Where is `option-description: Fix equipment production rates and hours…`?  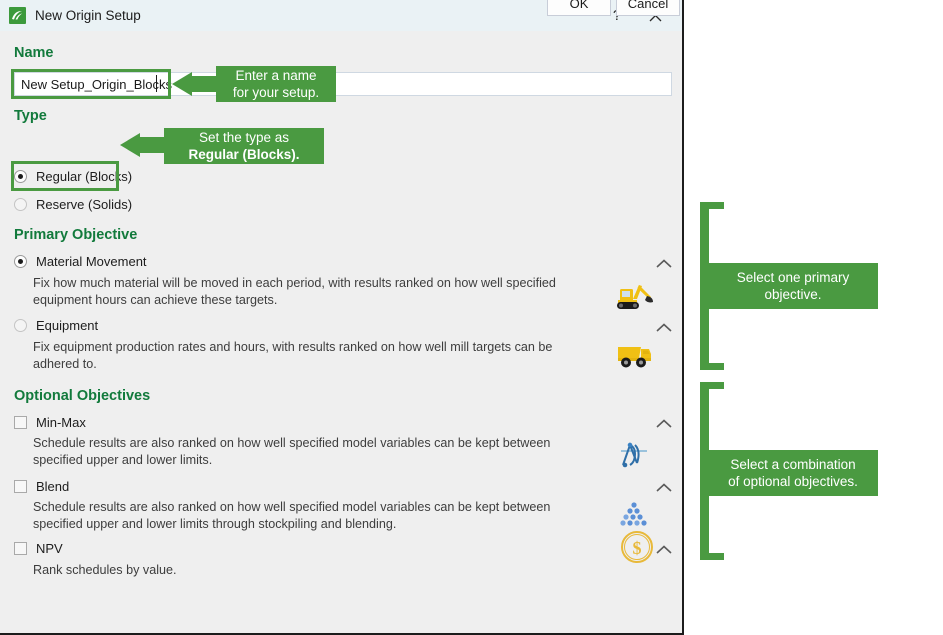
option-description: Fix equipment production rates and hours… is located at coordinates (293, 355).